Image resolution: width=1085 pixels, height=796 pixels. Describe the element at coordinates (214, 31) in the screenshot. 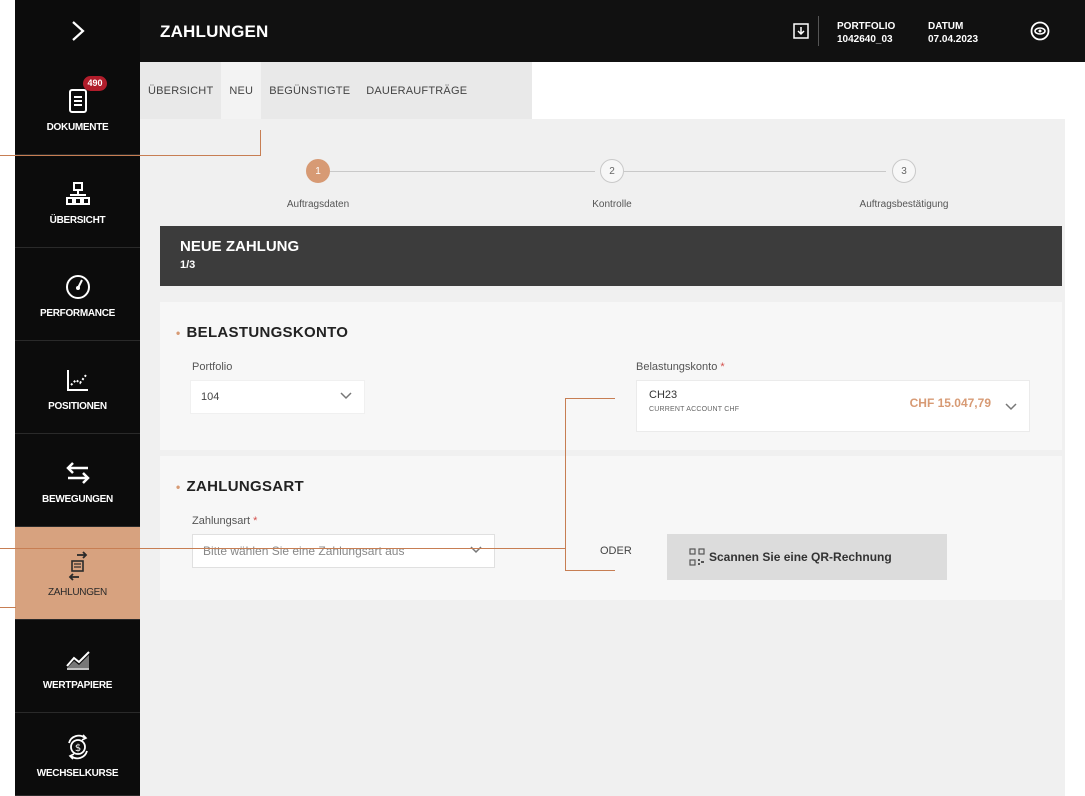

I see `page-title: ZAHLUNGEN` at that location.